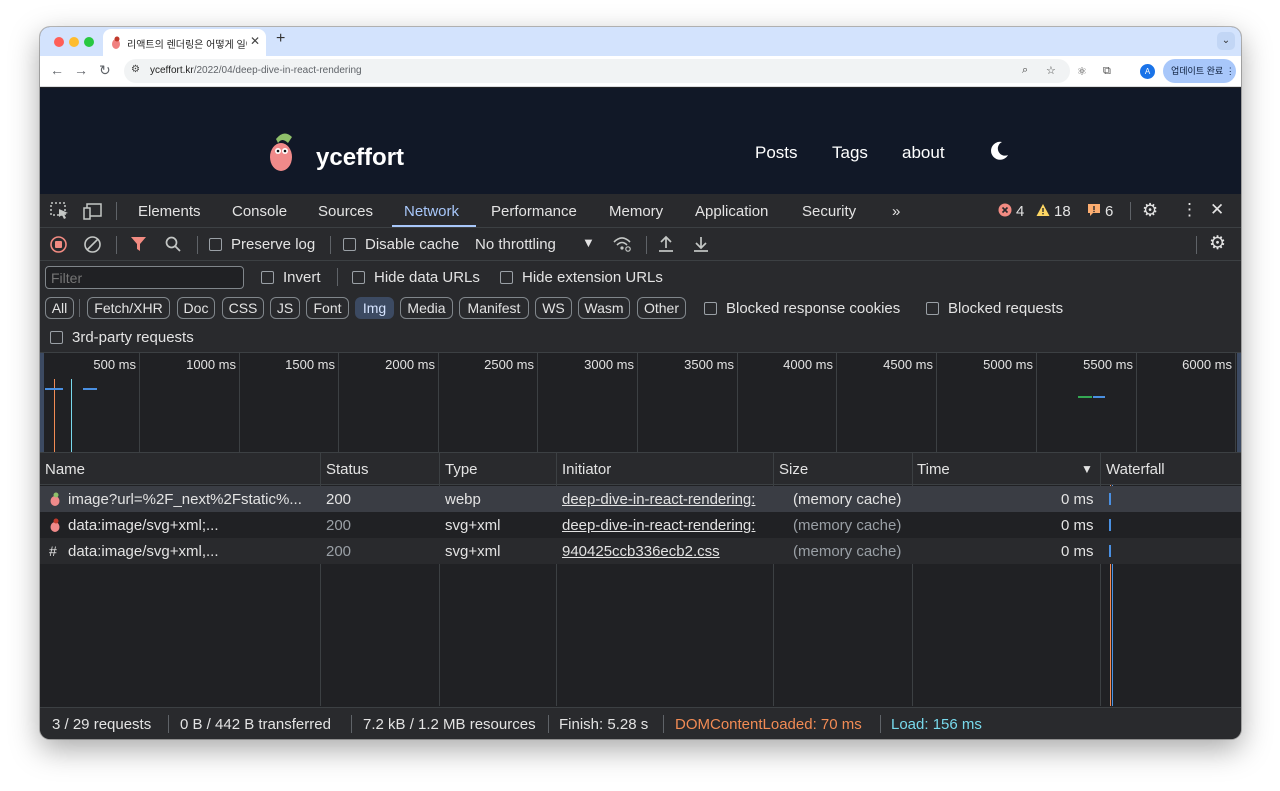  Describe the element at coordinates (426, 308) in the screenshot. I see `type-filter-media: Media` at that location.